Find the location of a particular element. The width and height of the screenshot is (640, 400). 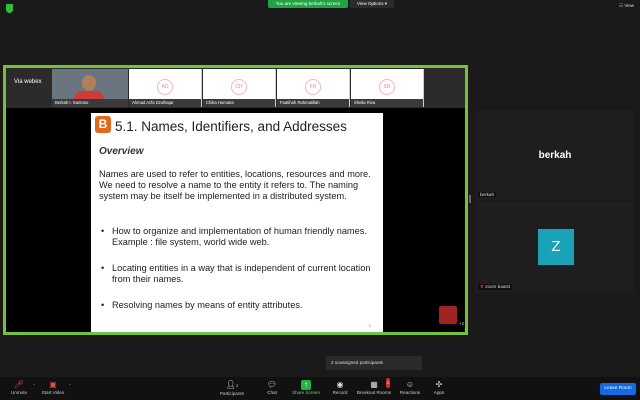

participant-video-berkah: Berkah I. Santoso is located at coordinates (90, 88).